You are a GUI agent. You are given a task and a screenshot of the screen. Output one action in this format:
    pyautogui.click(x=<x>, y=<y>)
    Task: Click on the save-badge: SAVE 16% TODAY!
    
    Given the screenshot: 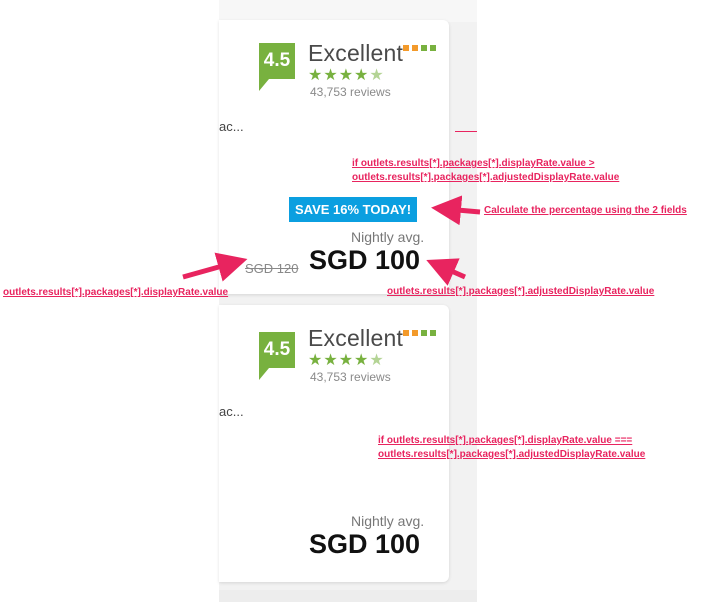 What is the action you would take?
    pyautogui.click(x=353, y=209)
    